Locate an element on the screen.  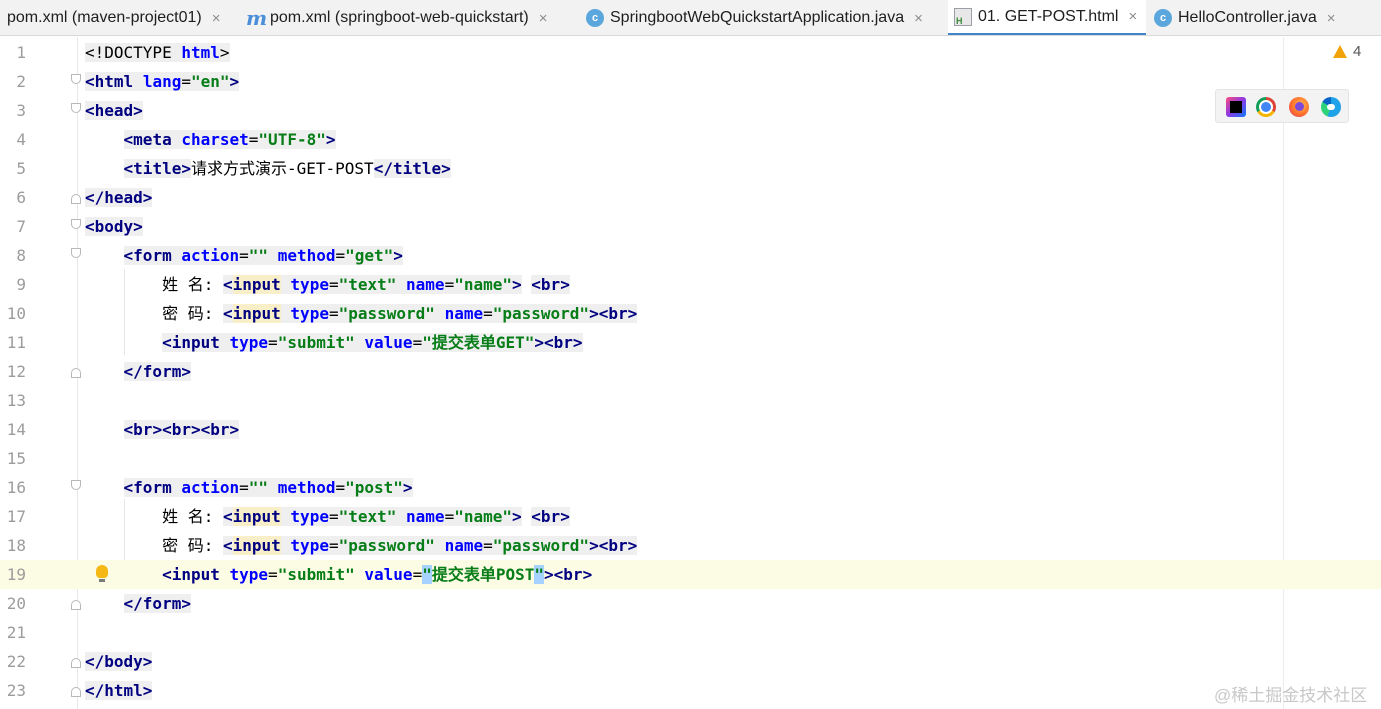
line-number: 8 is located at coordinates (21, 255).